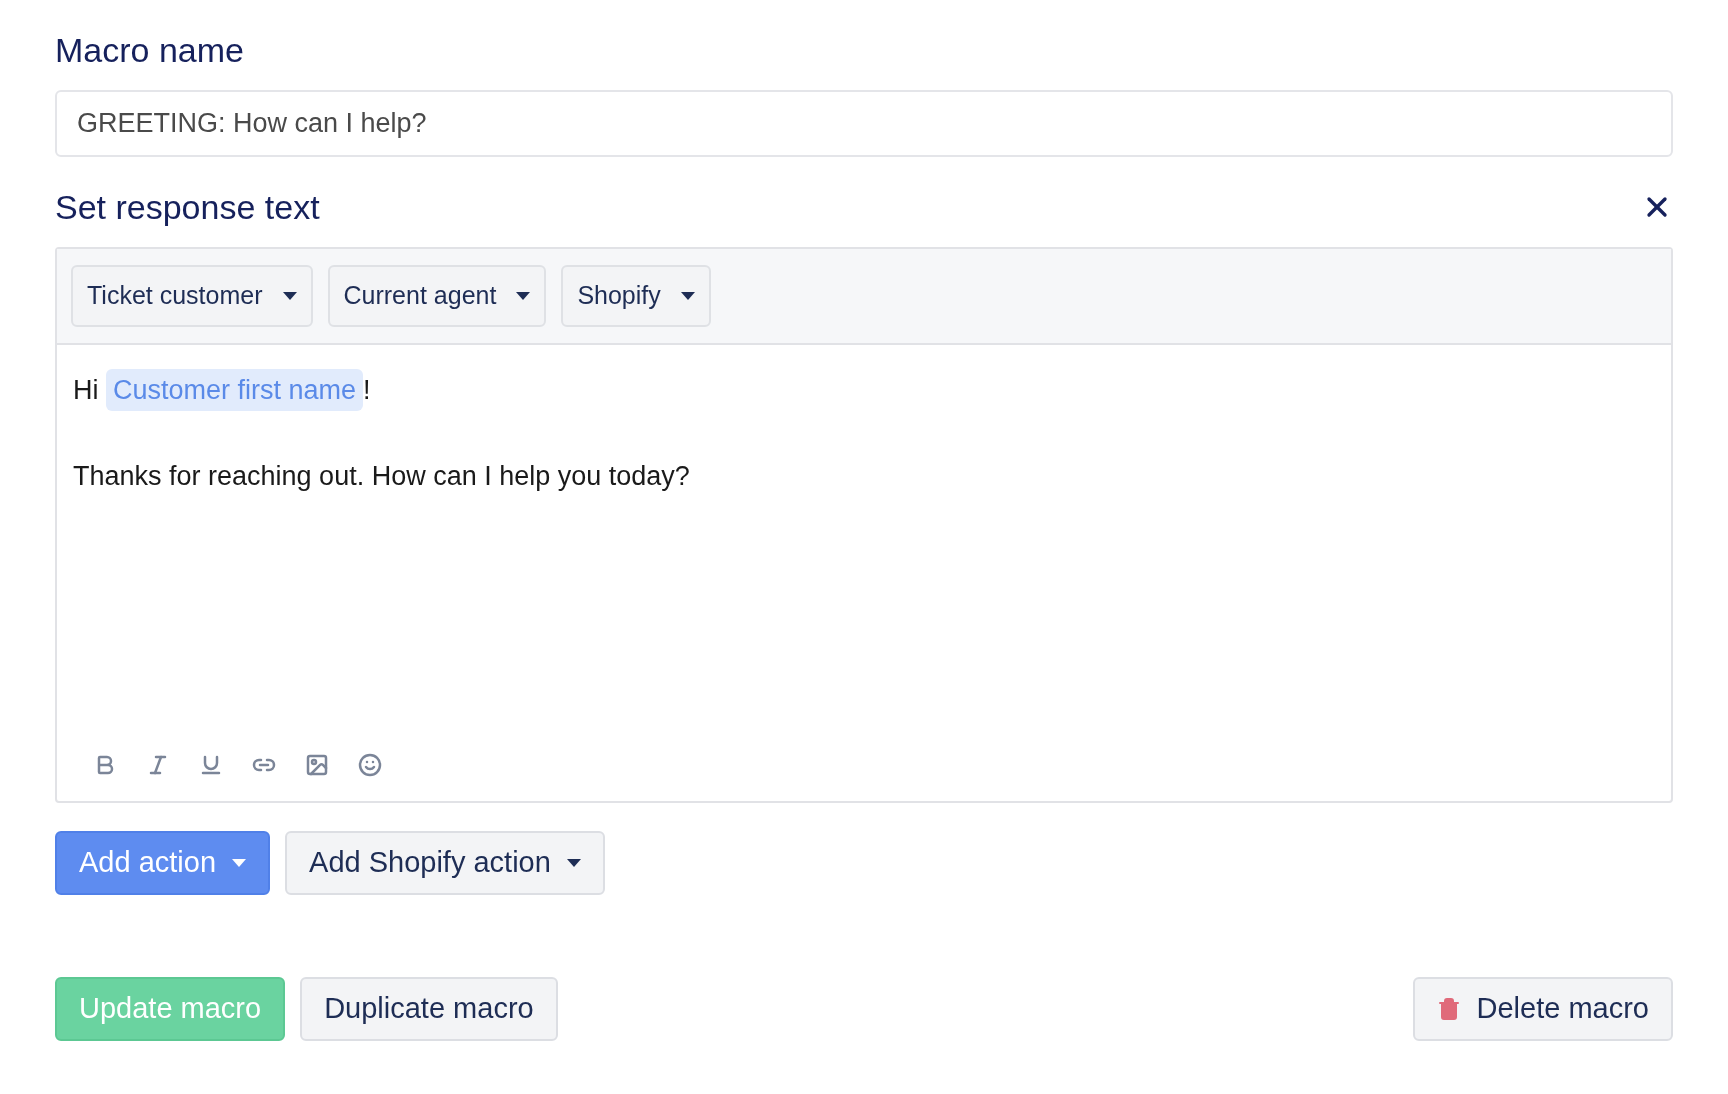  What do you see at coordinates (381, 476) in the screenshot?
I see `body-text: Thanks for reaching out. How can I help you today?` at bounding box center [381, 476].